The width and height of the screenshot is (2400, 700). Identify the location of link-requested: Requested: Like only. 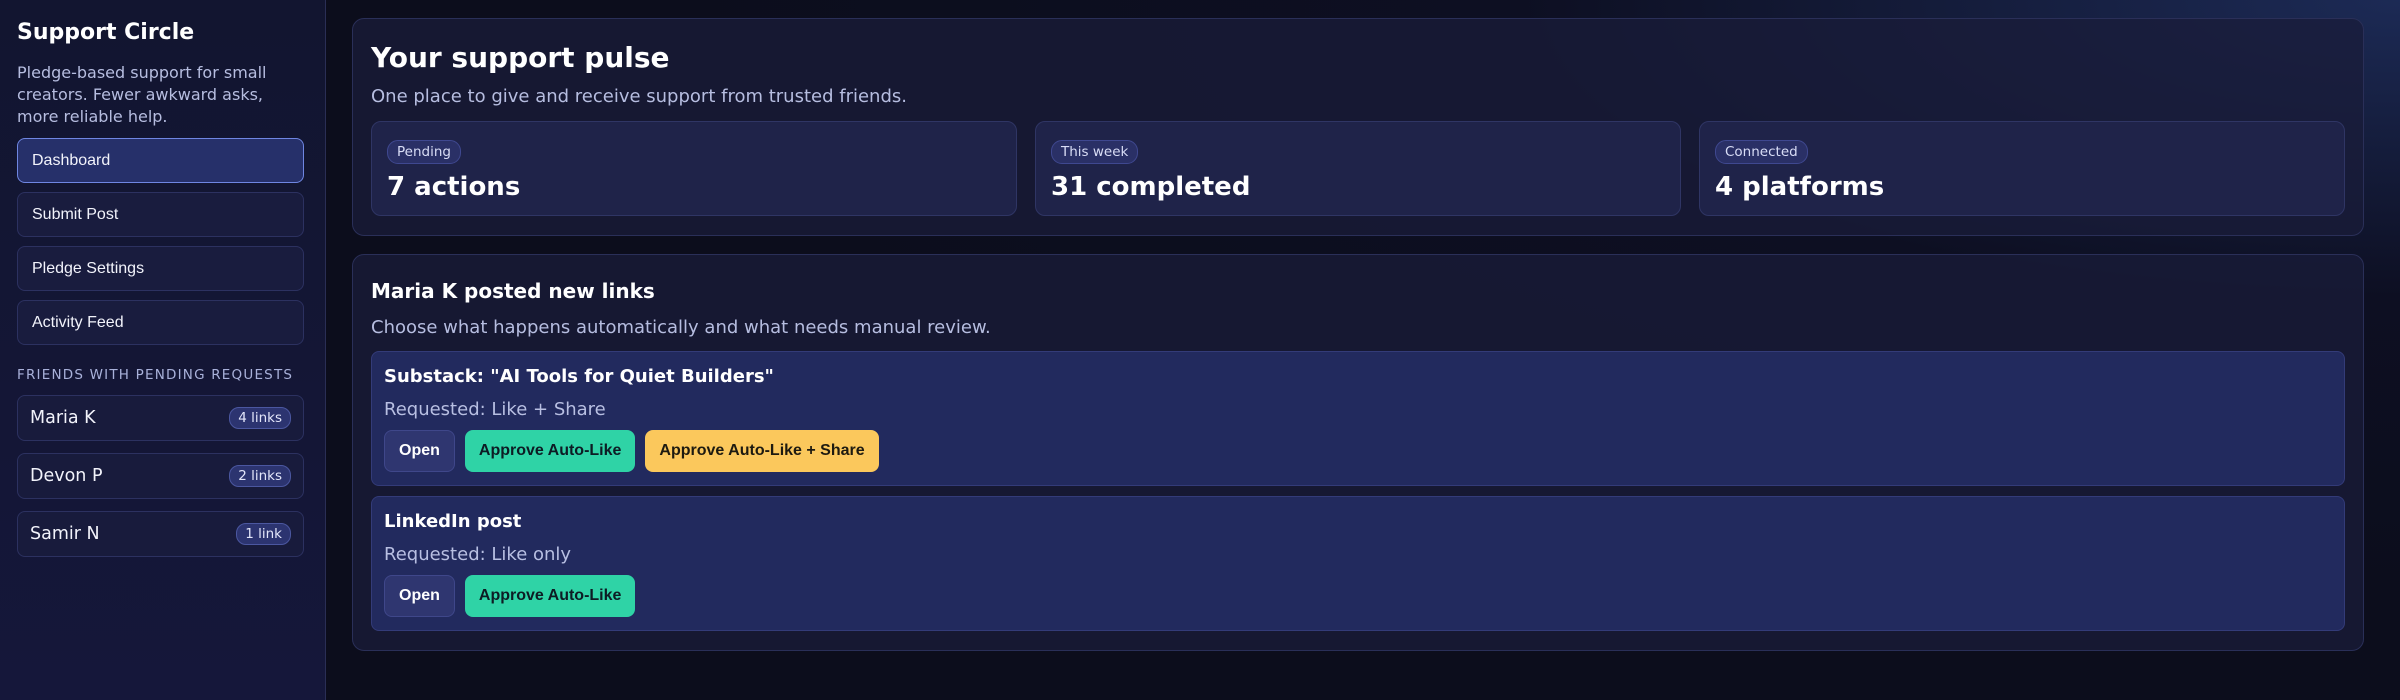
(478, 554).